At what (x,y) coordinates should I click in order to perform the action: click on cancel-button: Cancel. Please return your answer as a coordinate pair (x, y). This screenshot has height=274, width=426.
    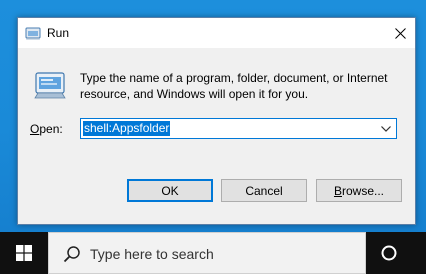
    Looking at the image, I should click on (264, 190).